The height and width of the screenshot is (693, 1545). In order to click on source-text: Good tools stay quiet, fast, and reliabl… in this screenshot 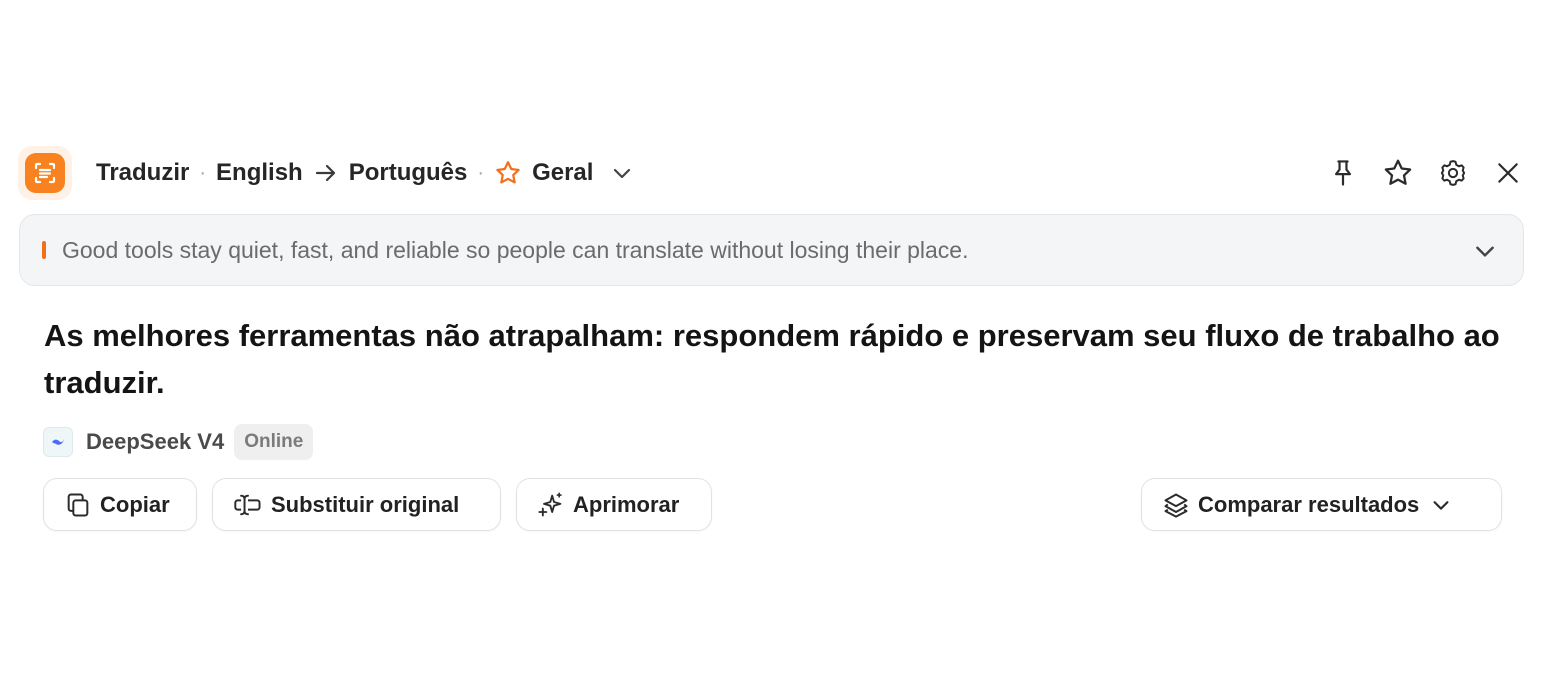, I will do `click(515, 249)`.